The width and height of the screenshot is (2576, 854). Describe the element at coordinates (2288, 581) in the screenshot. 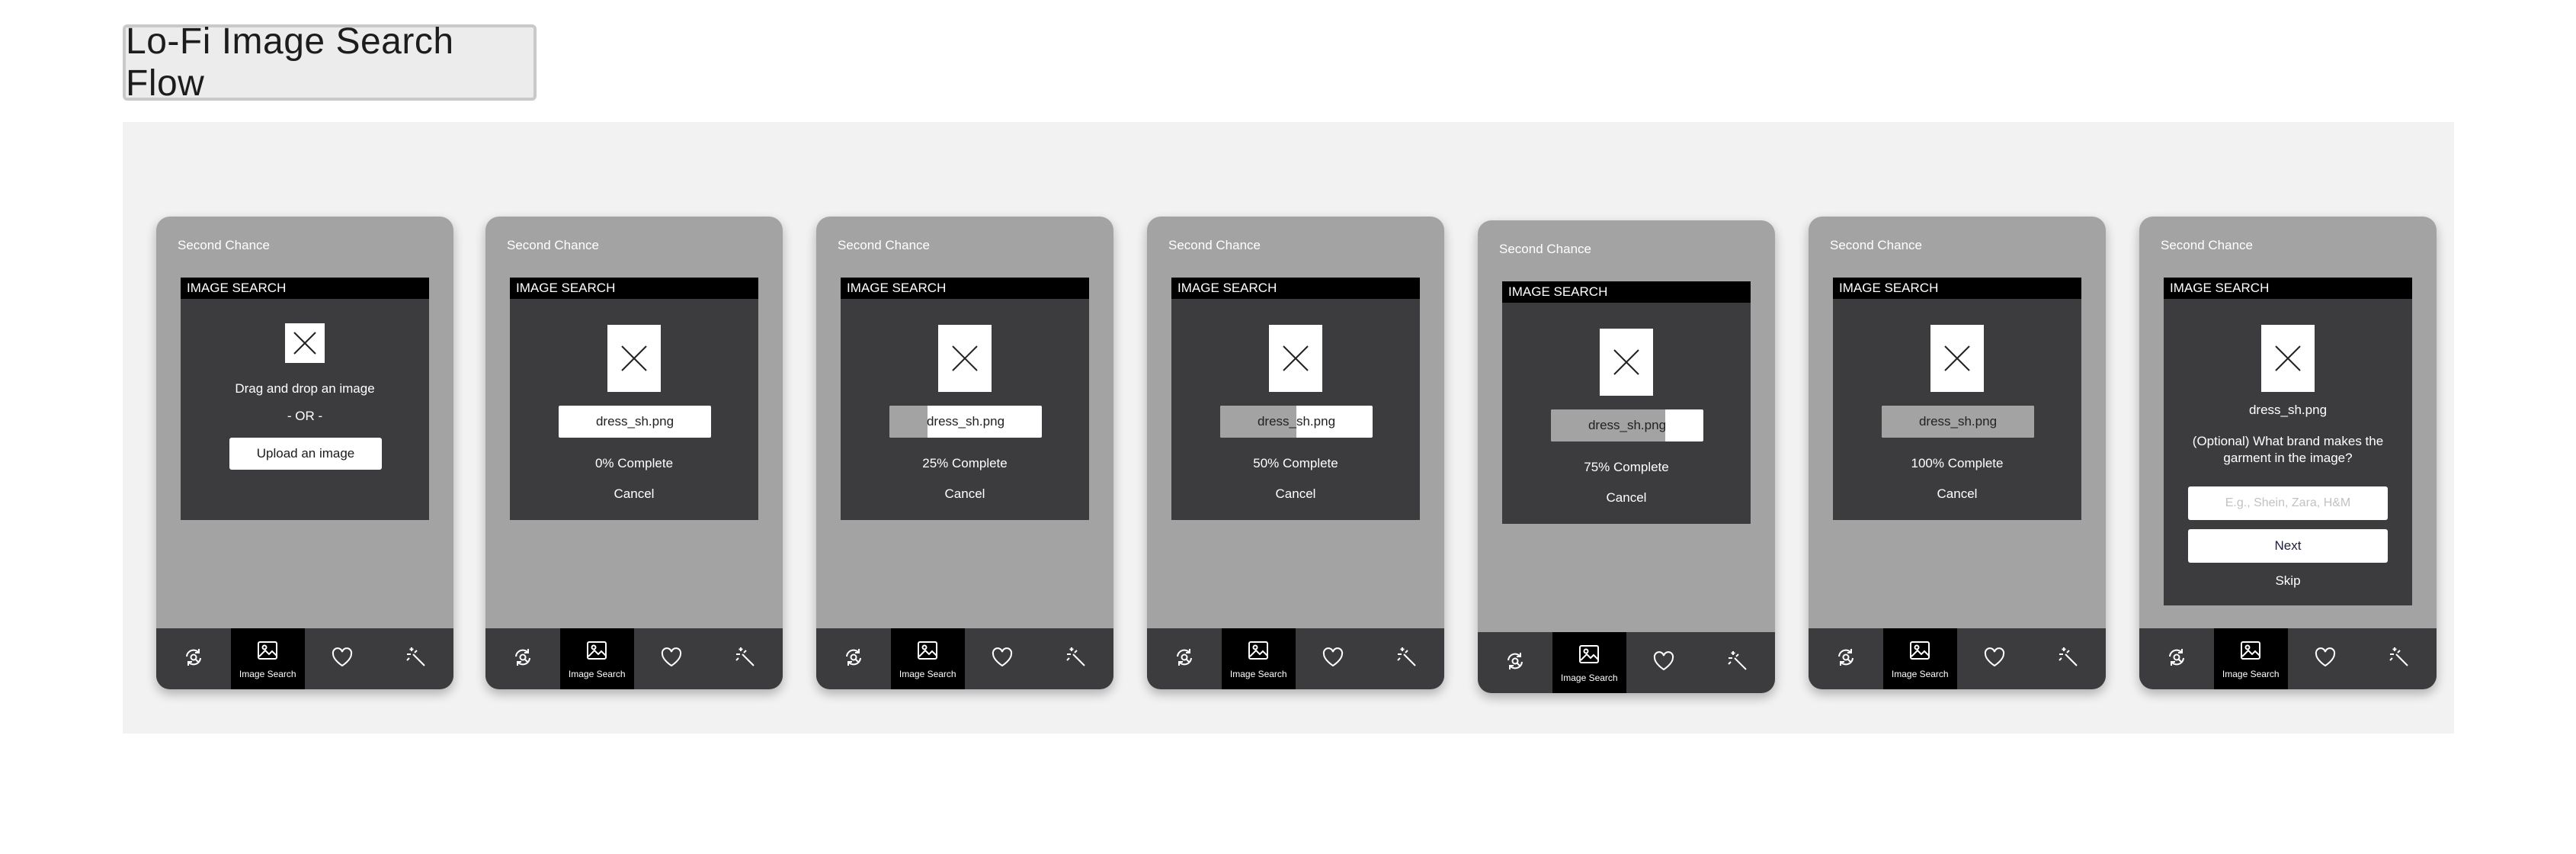

I see `skip-button: Skip` at that location.